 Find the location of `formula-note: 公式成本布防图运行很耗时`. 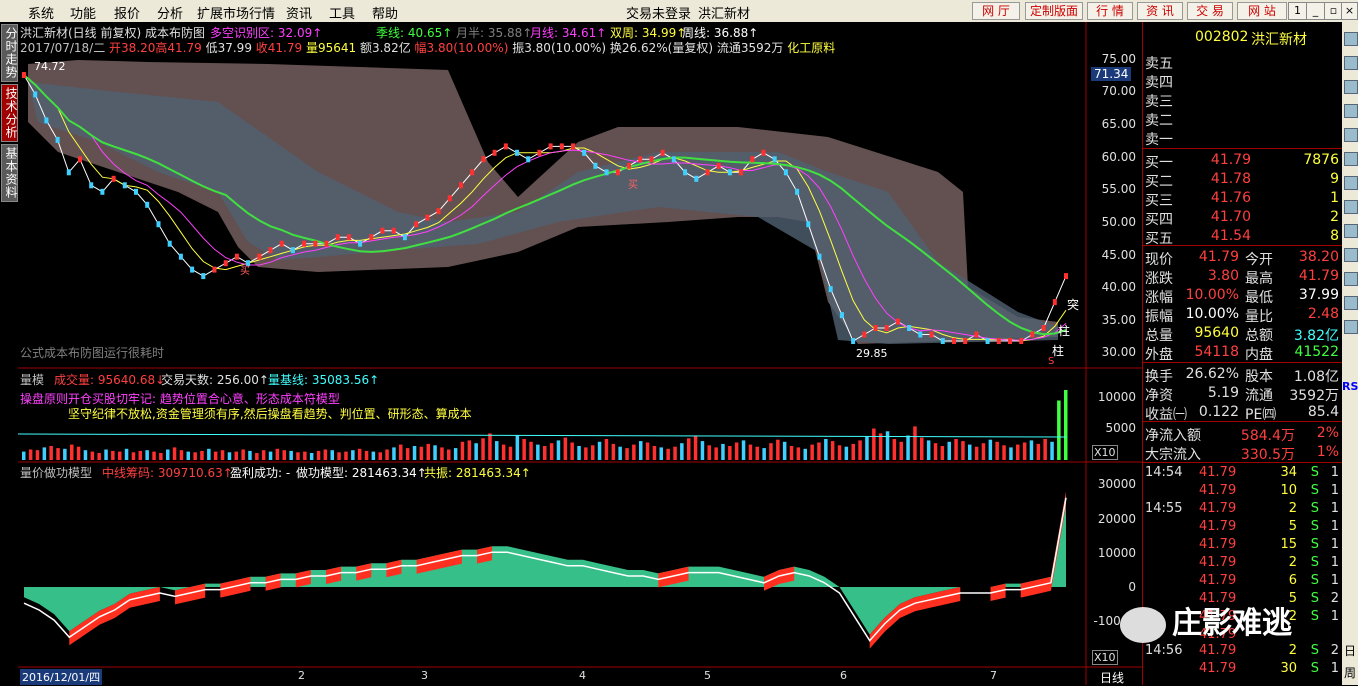

formula-note: 公式成本布防图运行很耗时 is located at coordinates (92, 353).